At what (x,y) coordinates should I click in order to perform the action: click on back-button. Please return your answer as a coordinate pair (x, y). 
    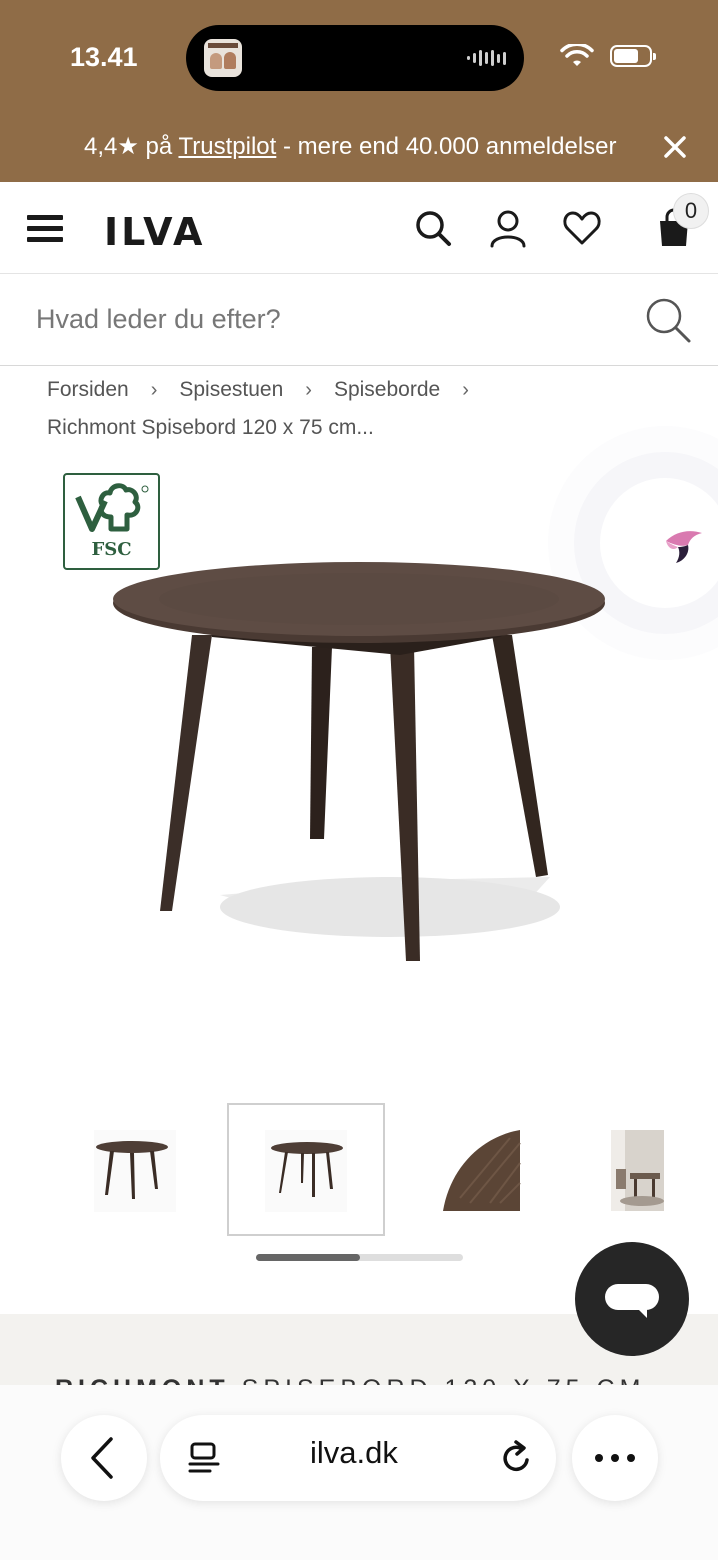
    Looking at the image, I should click on (104, 1458).